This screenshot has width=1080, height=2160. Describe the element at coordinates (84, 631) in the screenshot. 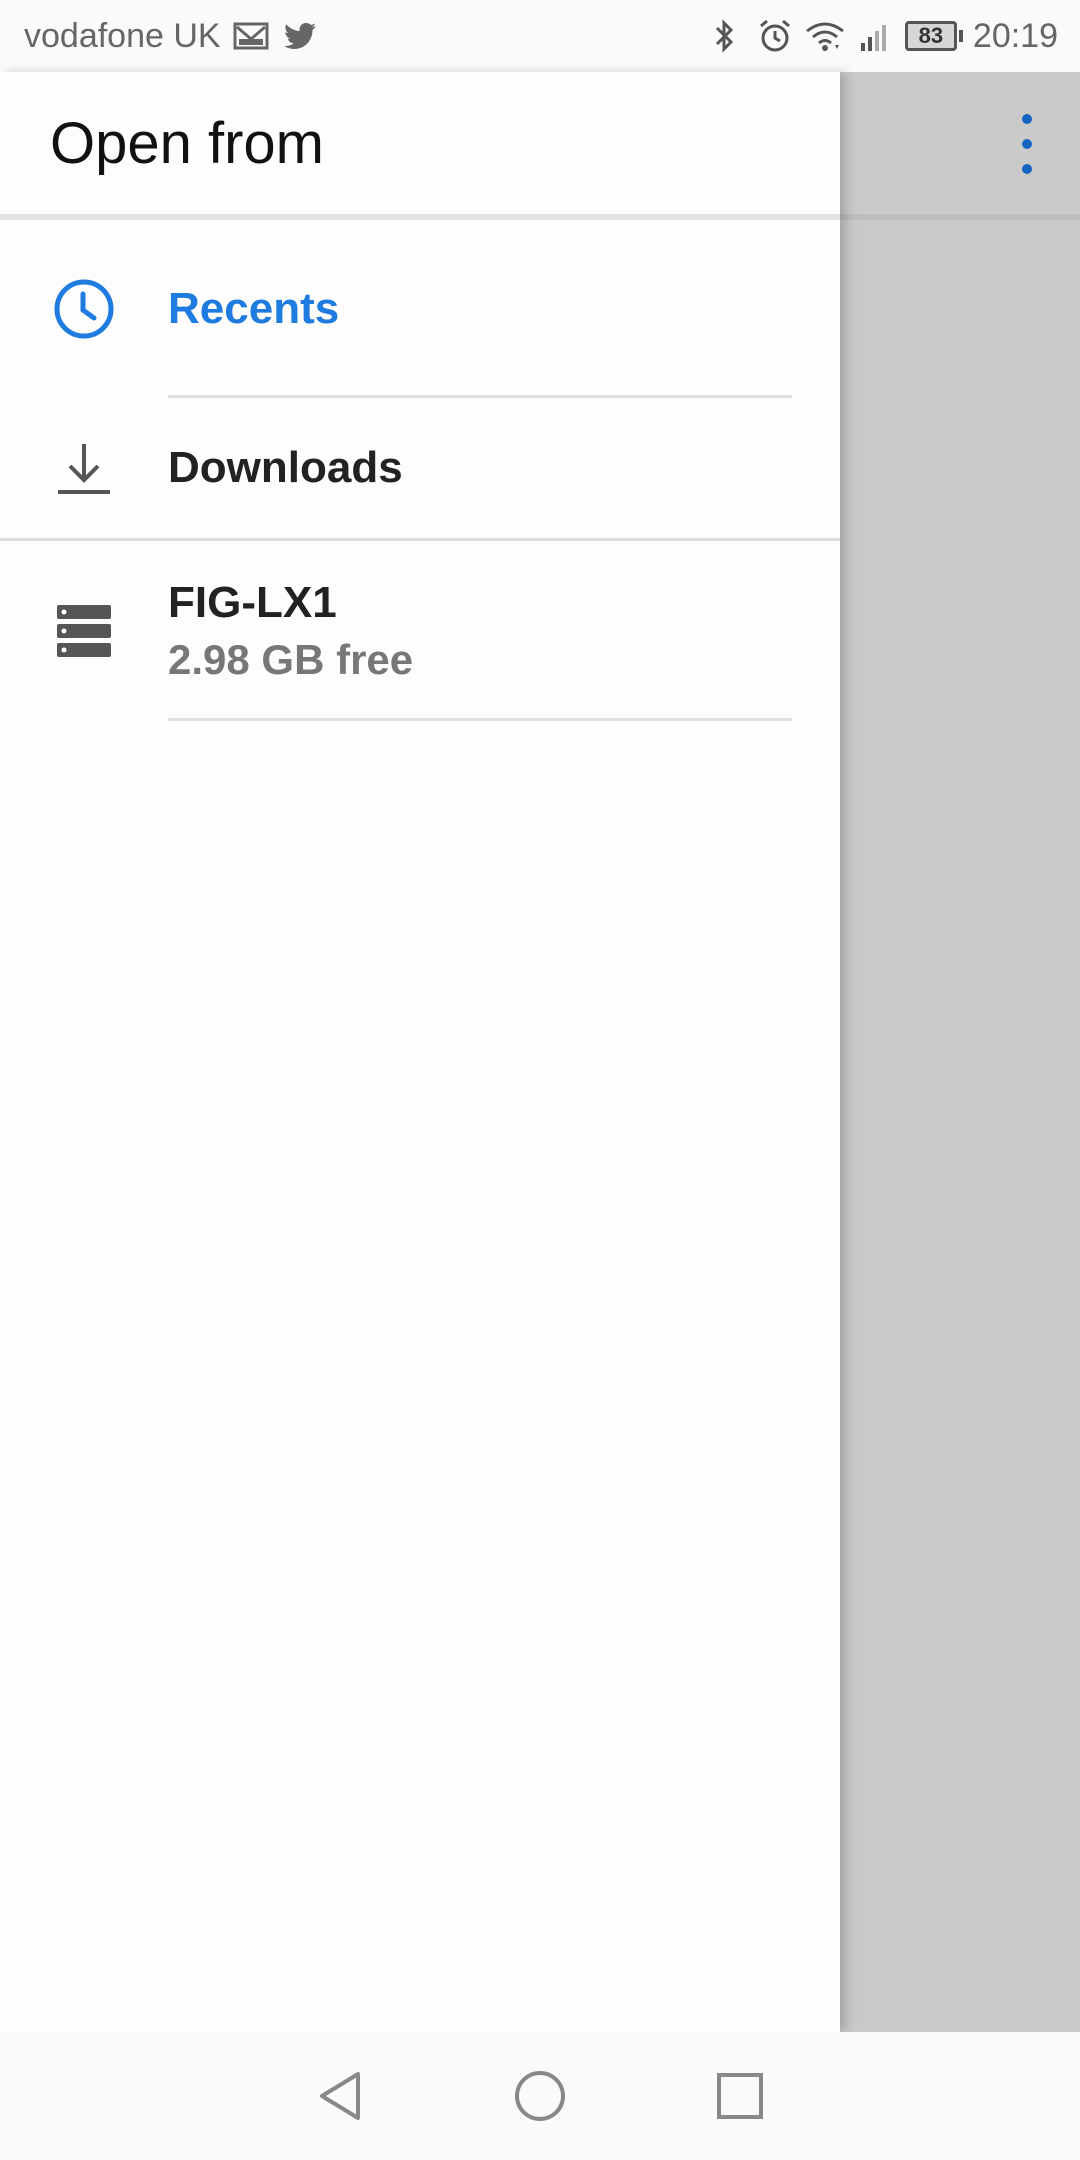

I see `storage-icon` at that location.